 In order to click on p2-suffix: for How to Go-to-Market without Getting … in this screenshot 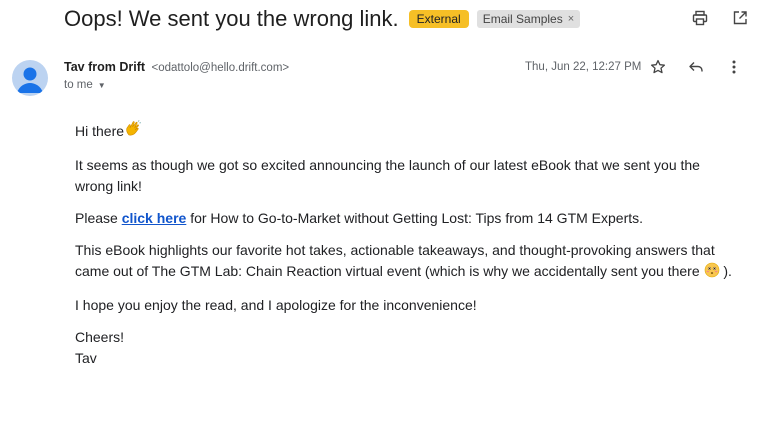, I will do `click(415, 218)`.